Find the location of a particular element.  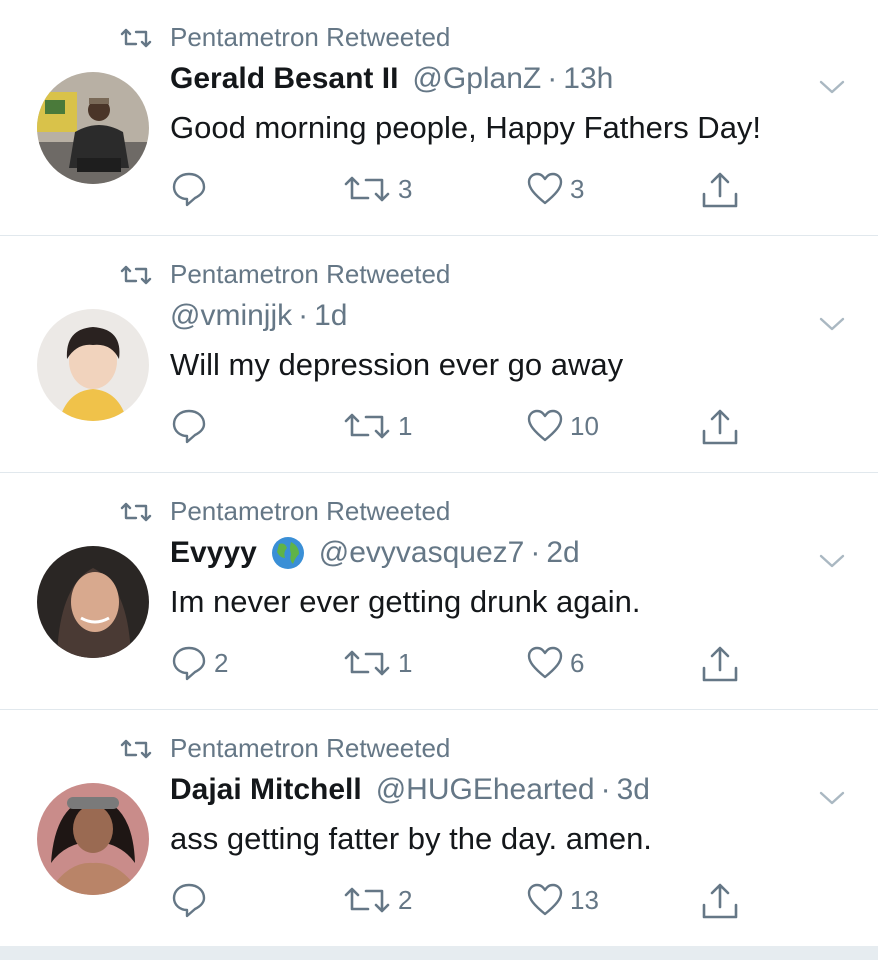

user-handle: @GplanZ is located at coordinates (476, 79).